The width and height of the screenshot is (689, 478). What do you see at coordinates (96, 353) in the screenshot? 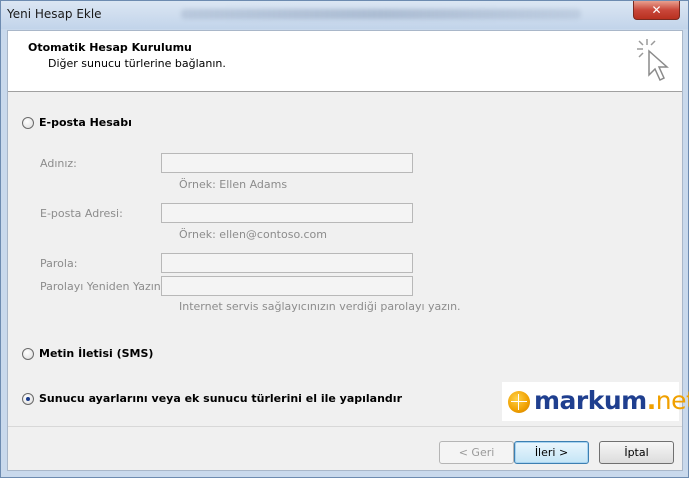
I see `sms-label: Metin İletisi (SMS)` at bounding box center [96, 353].